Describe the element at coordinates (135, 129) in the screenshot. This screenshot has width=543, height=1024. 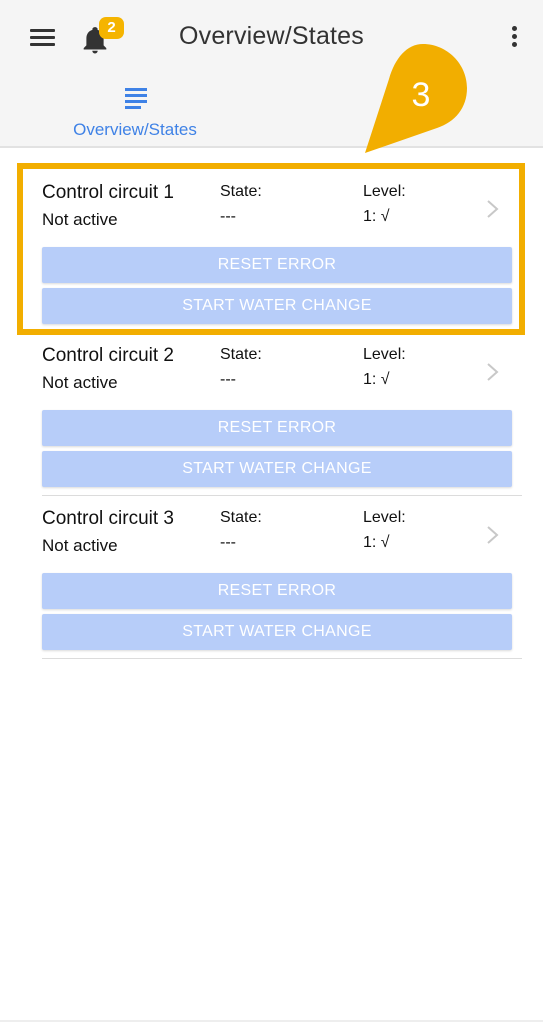
I see `tab-label: Overview/States` at that location.